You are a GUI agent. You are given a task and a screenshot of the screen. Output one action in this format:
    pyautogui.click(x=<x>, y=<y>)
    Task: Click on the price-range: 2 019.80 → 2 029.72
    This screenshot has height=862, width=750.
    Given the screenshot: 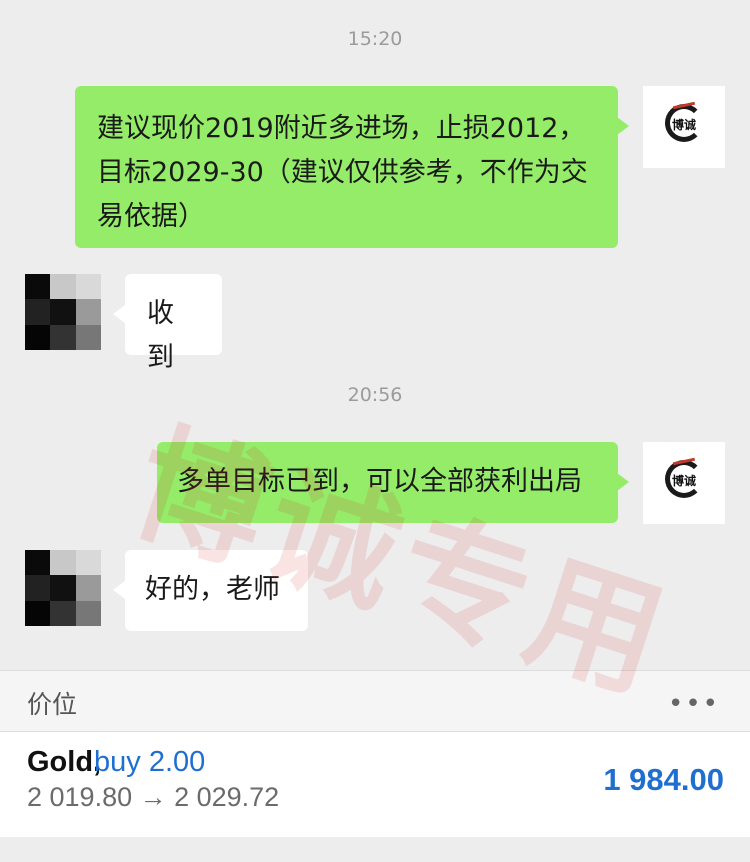 What is the action you would take?
    pyautogui.click(x=153, y=797)
    